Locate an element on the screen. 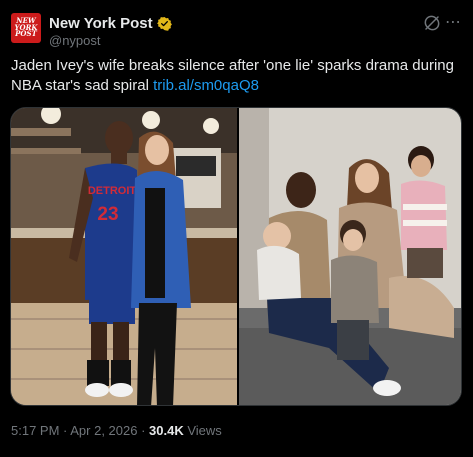 Image resolution: width=473 pixels, height=457 pixels. jersey-team-text: DETROIT is located at coordinates (112, 191).